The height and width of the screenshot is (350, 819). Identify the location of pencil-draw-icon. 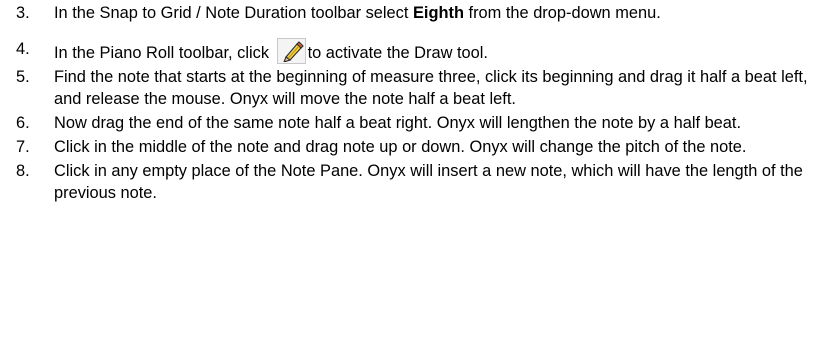
(291, 51).